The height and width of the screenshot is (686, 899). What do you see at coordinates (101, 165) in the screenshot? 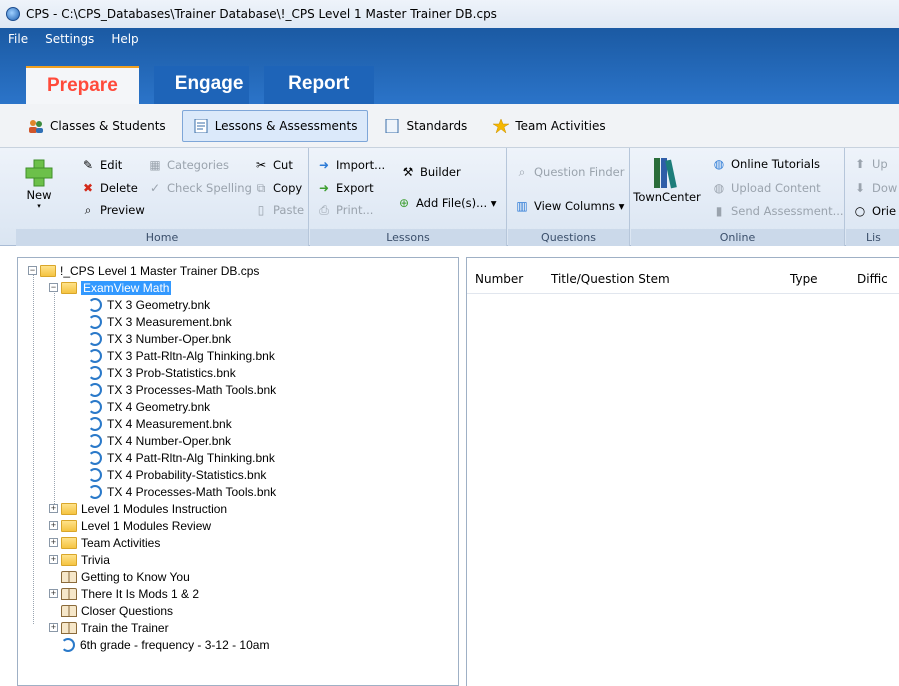
I see `edit-button: ✎ Edit` at bounding box center [101, 165].